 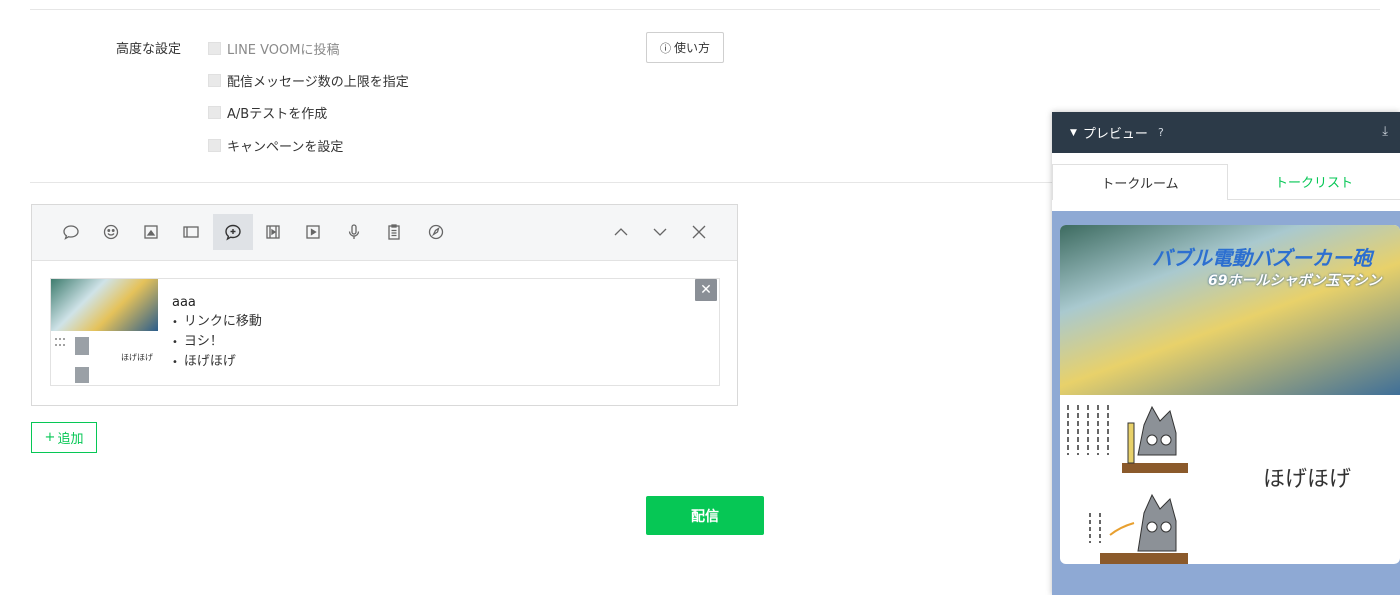 What do you see at coordinates (184, 302) in the screenshot?
I see `card-title: aaa` at bounding box center [184, 302].